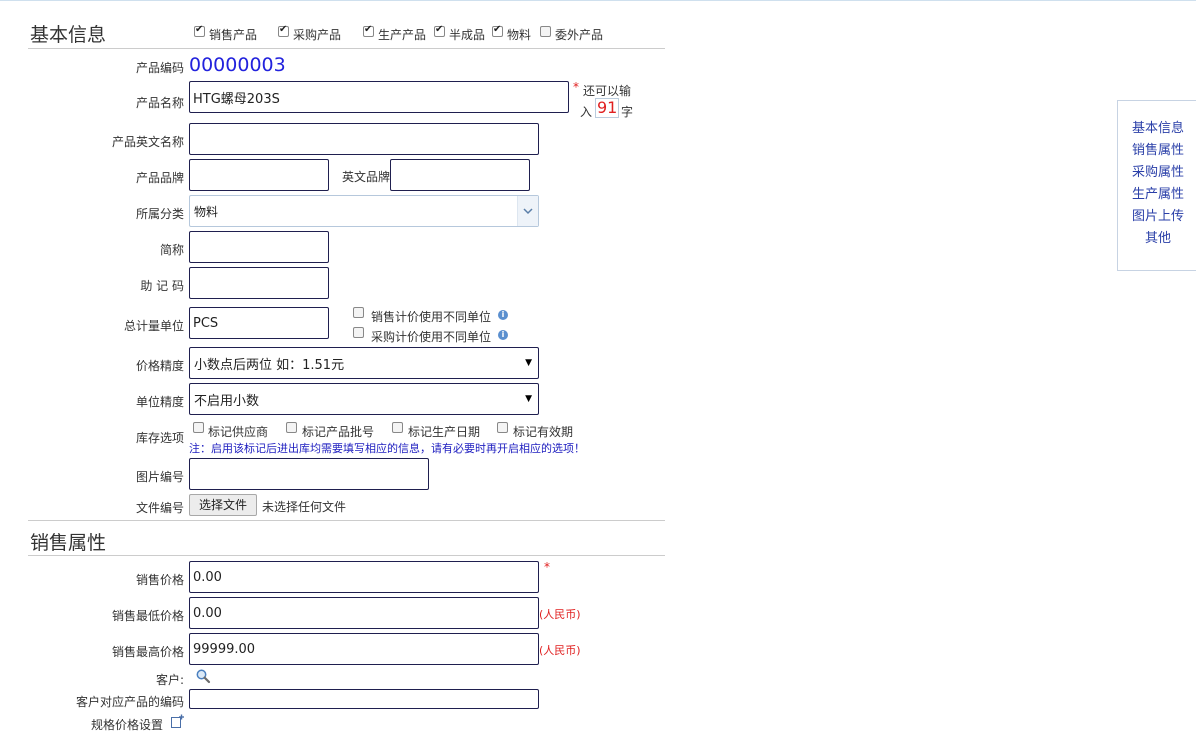 The width and height of the screenshot is (1196, 733). What do you see at coordinates (545, 31) in the screenshot?
I see `checkbox-outsourced` at bounding box center [545, 31].